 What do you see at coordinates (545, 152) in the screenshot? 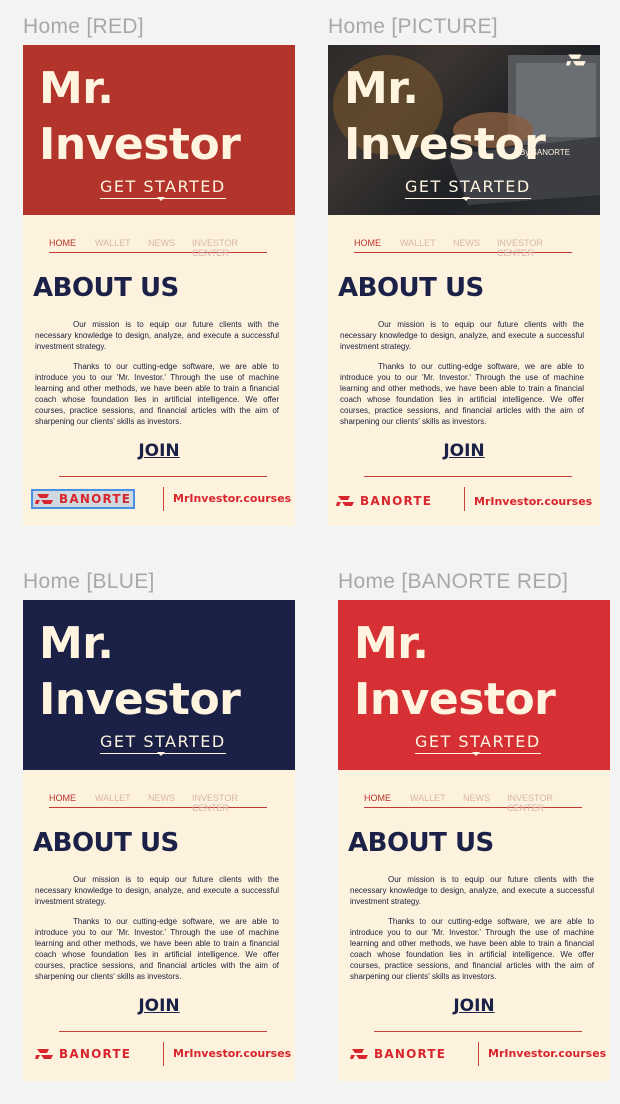
I see `by-banorte-tag: By BANORTE` at bounding box center [545, 152].